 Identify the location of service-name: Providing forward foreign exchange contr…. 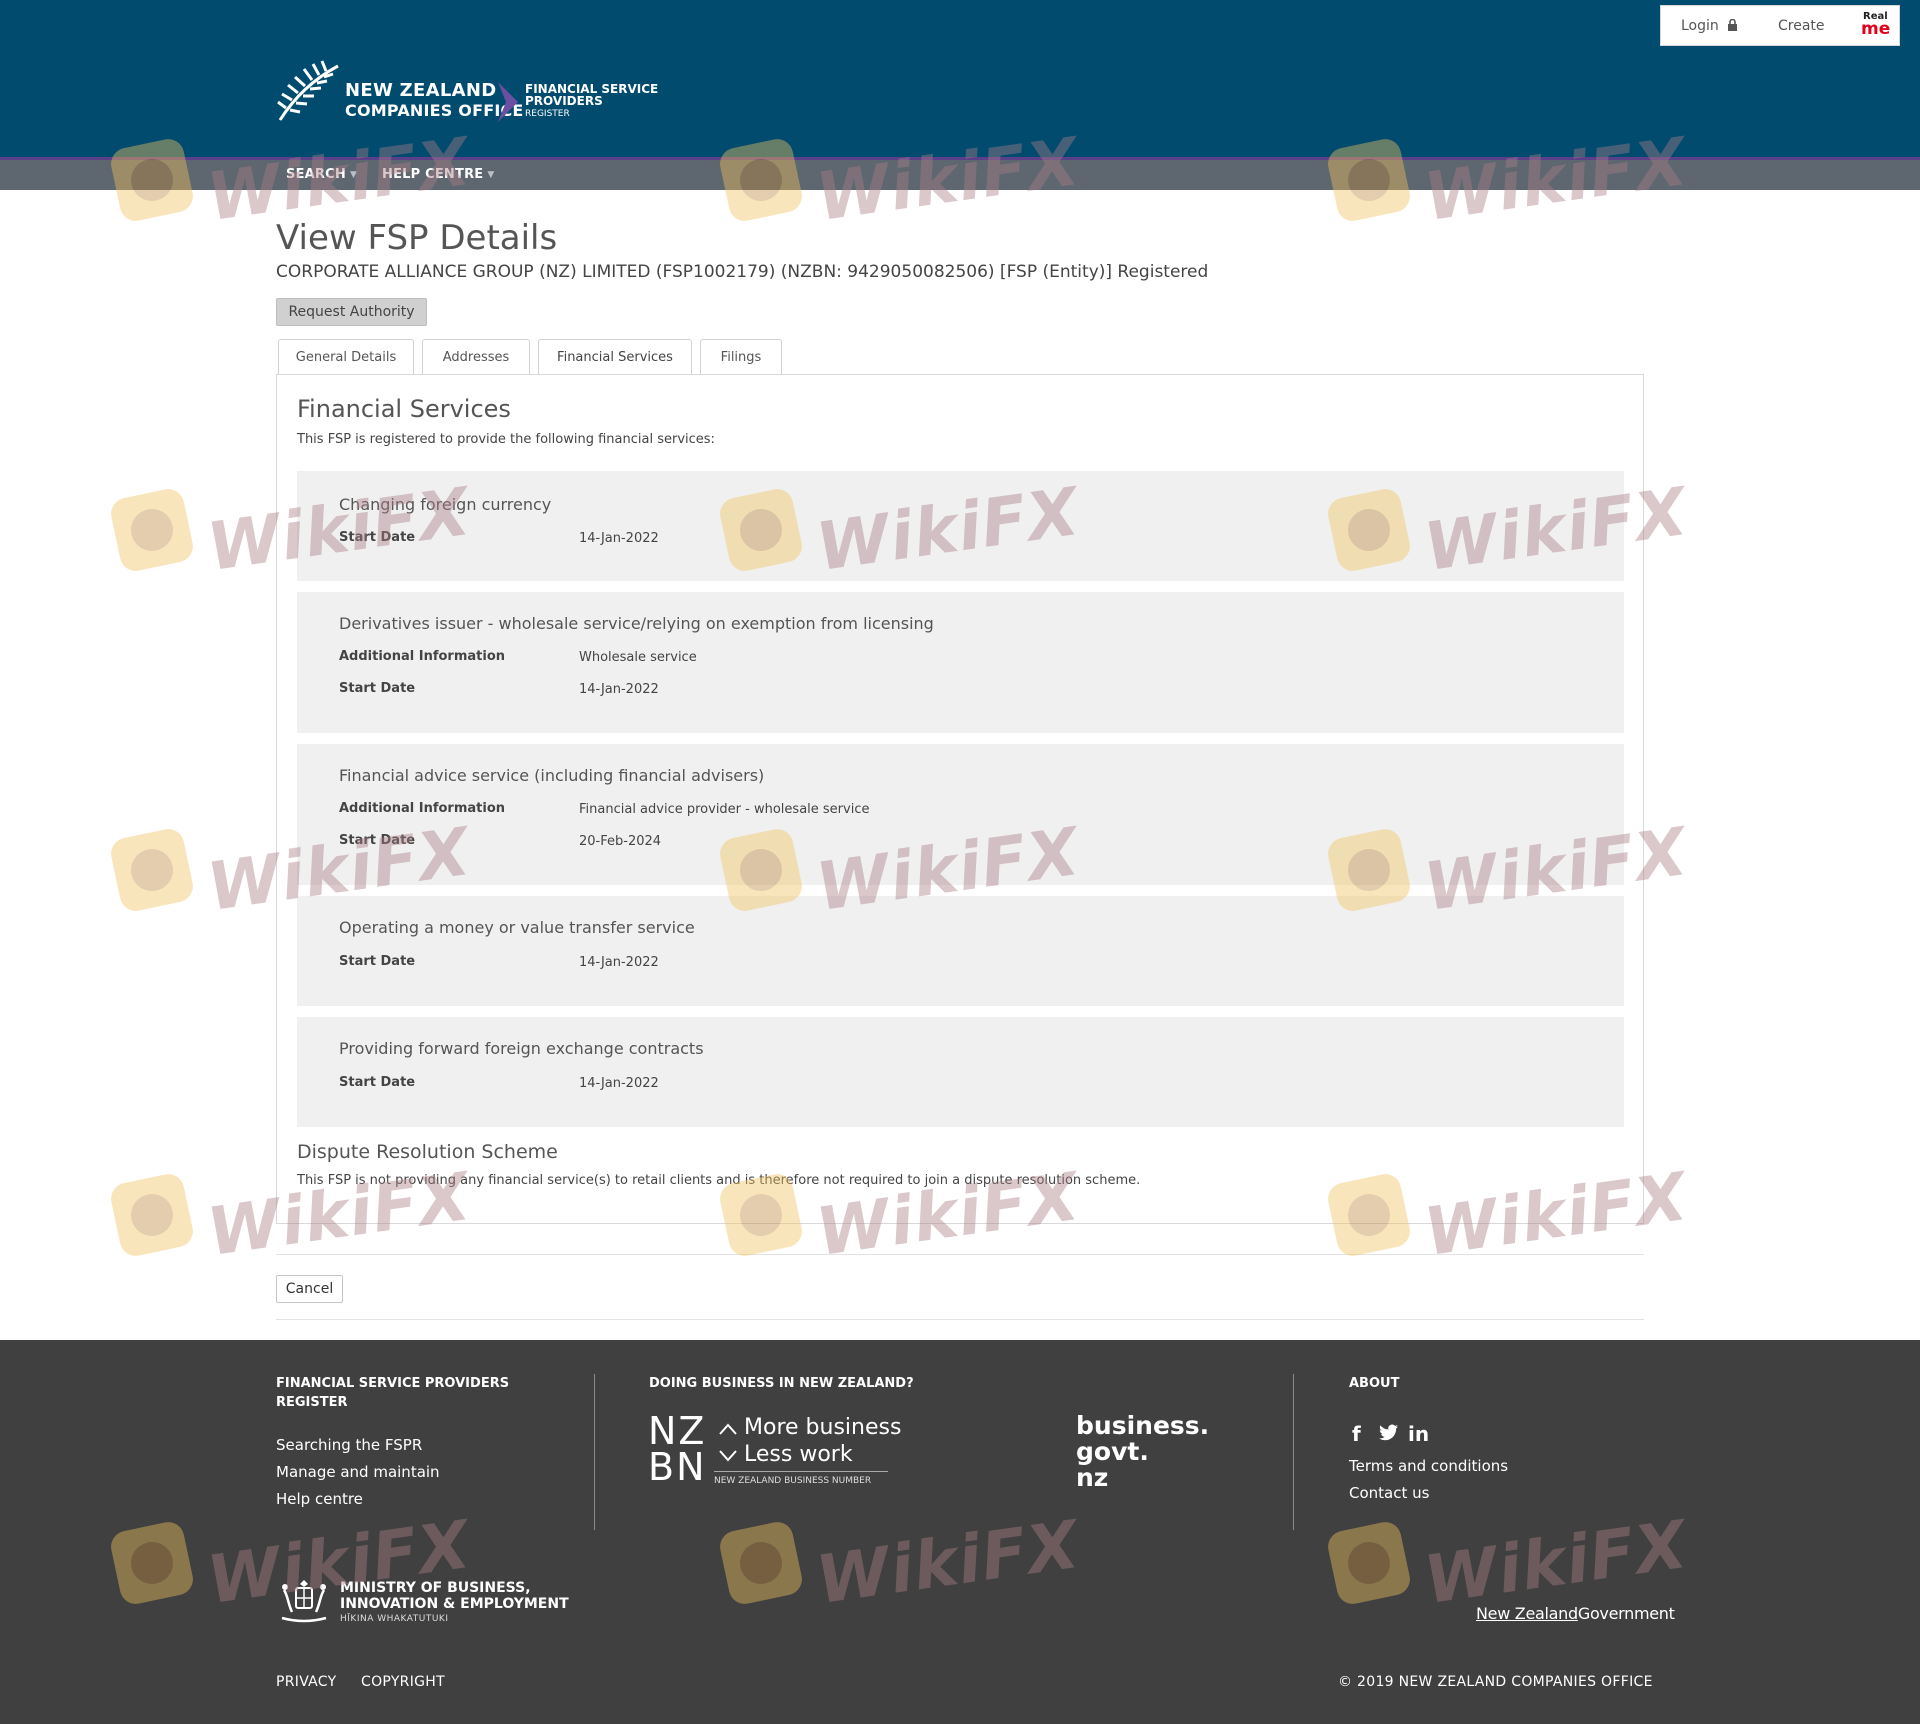
(521, 1048).